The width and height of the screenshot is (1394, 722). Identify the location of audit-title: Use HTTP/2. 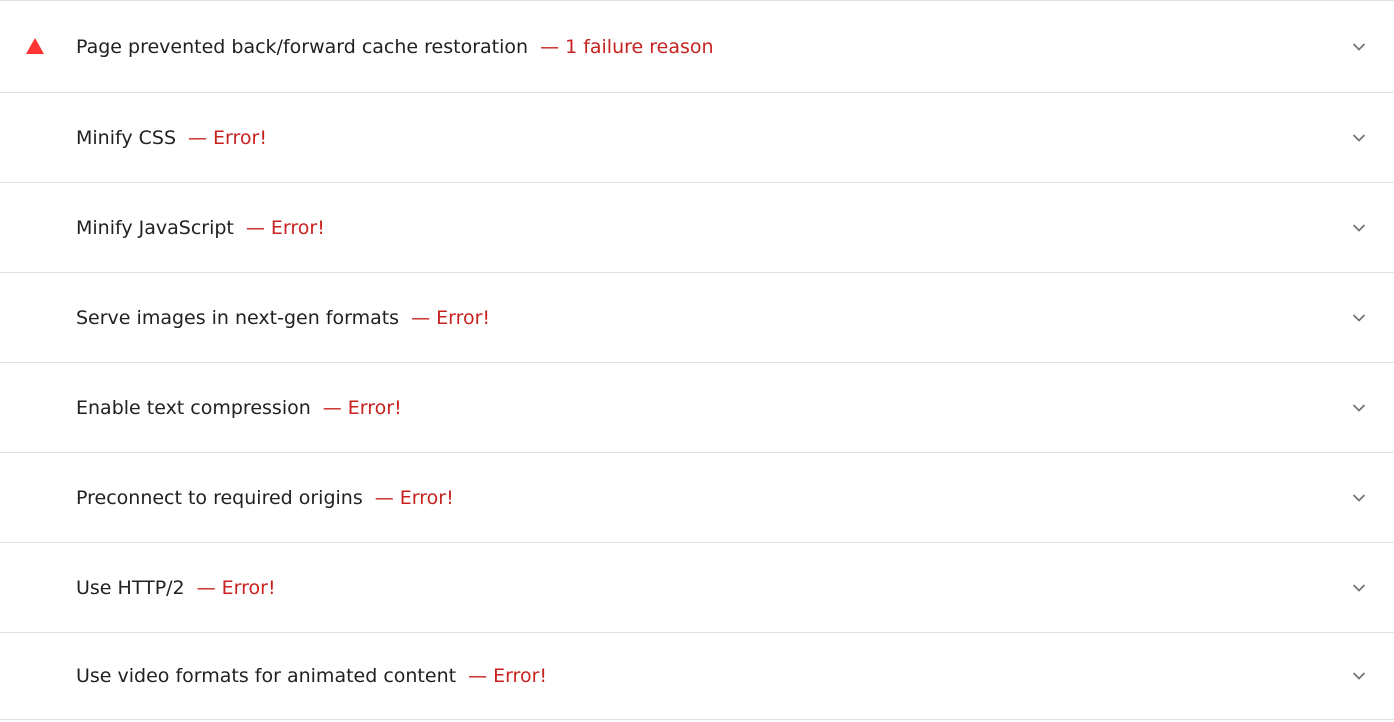
(130, 587).